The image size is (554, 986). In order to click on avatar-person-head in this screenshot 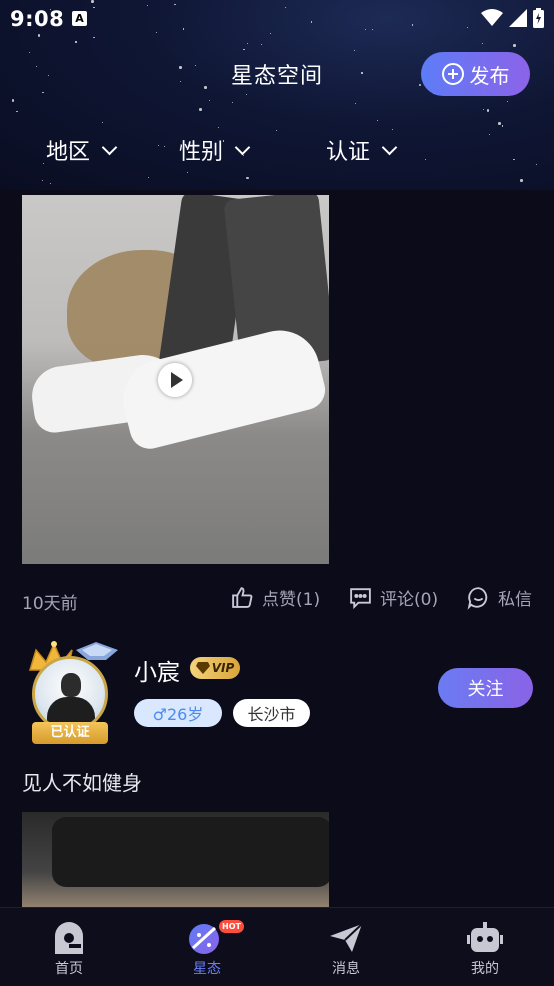, I will do `click(71, 685)`.